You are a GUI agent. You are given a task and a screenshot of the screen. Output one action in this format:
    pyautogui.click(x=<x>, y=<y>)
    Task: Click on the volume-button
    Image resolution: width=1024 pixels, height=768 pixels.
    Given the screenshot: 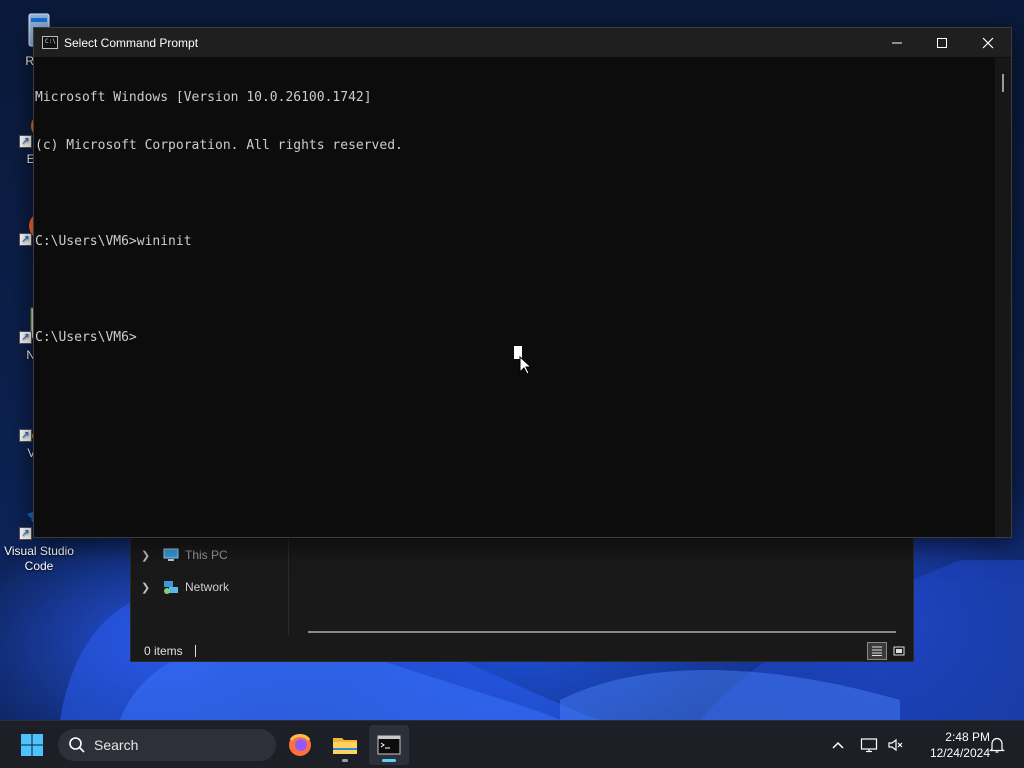 What is the action you would take?
    pyautogui.click(x=896, y=744)
    